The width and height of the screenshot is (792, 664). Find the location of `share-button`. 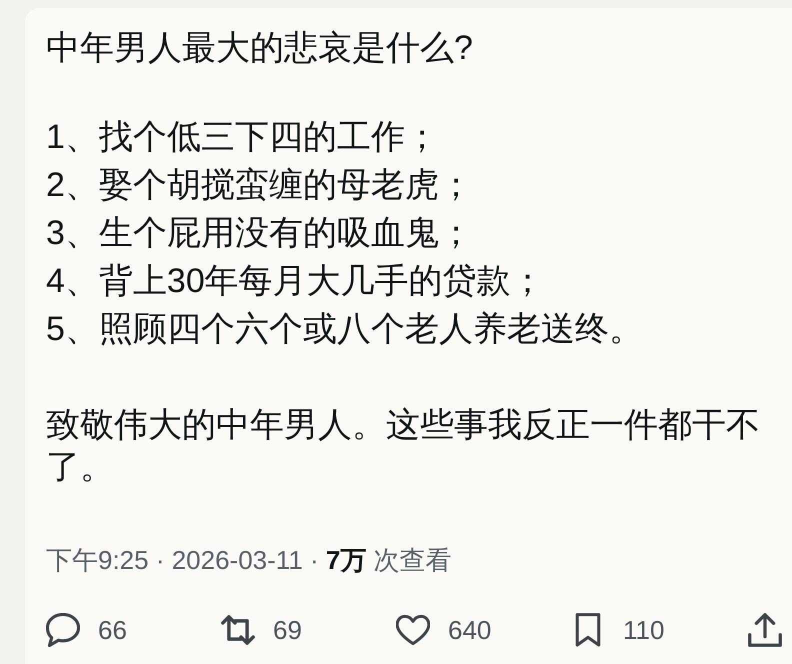

share-button is located at coordinates (765, 630).